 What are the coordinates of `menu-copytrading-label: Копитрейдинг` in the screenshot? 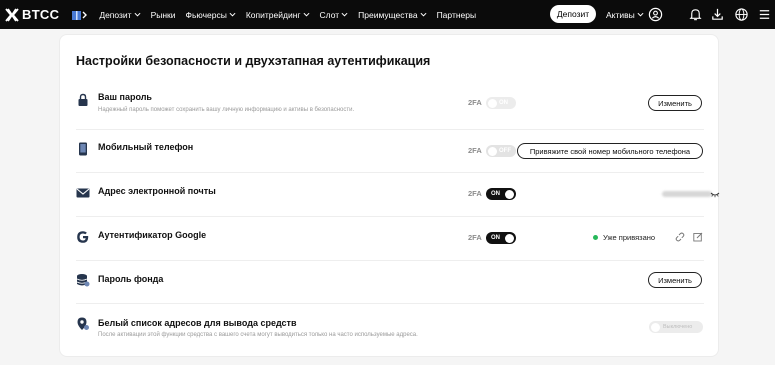 It's located at (273, 14).